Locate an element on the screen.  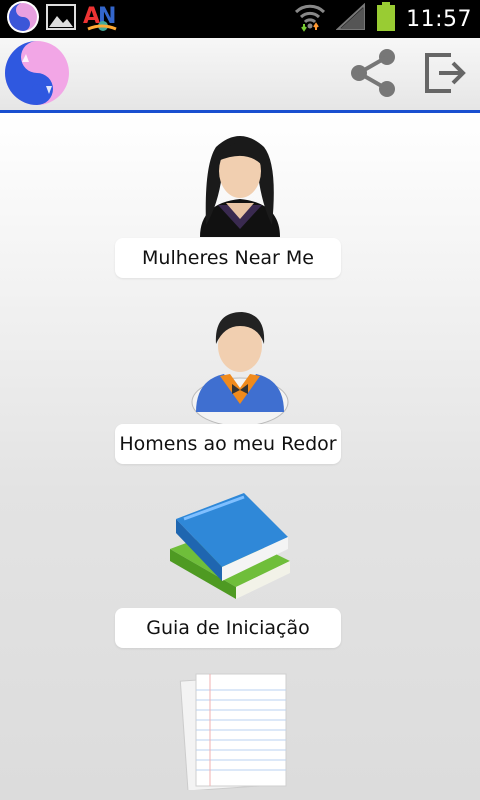
image-icon is located at coordinates (61, 19).